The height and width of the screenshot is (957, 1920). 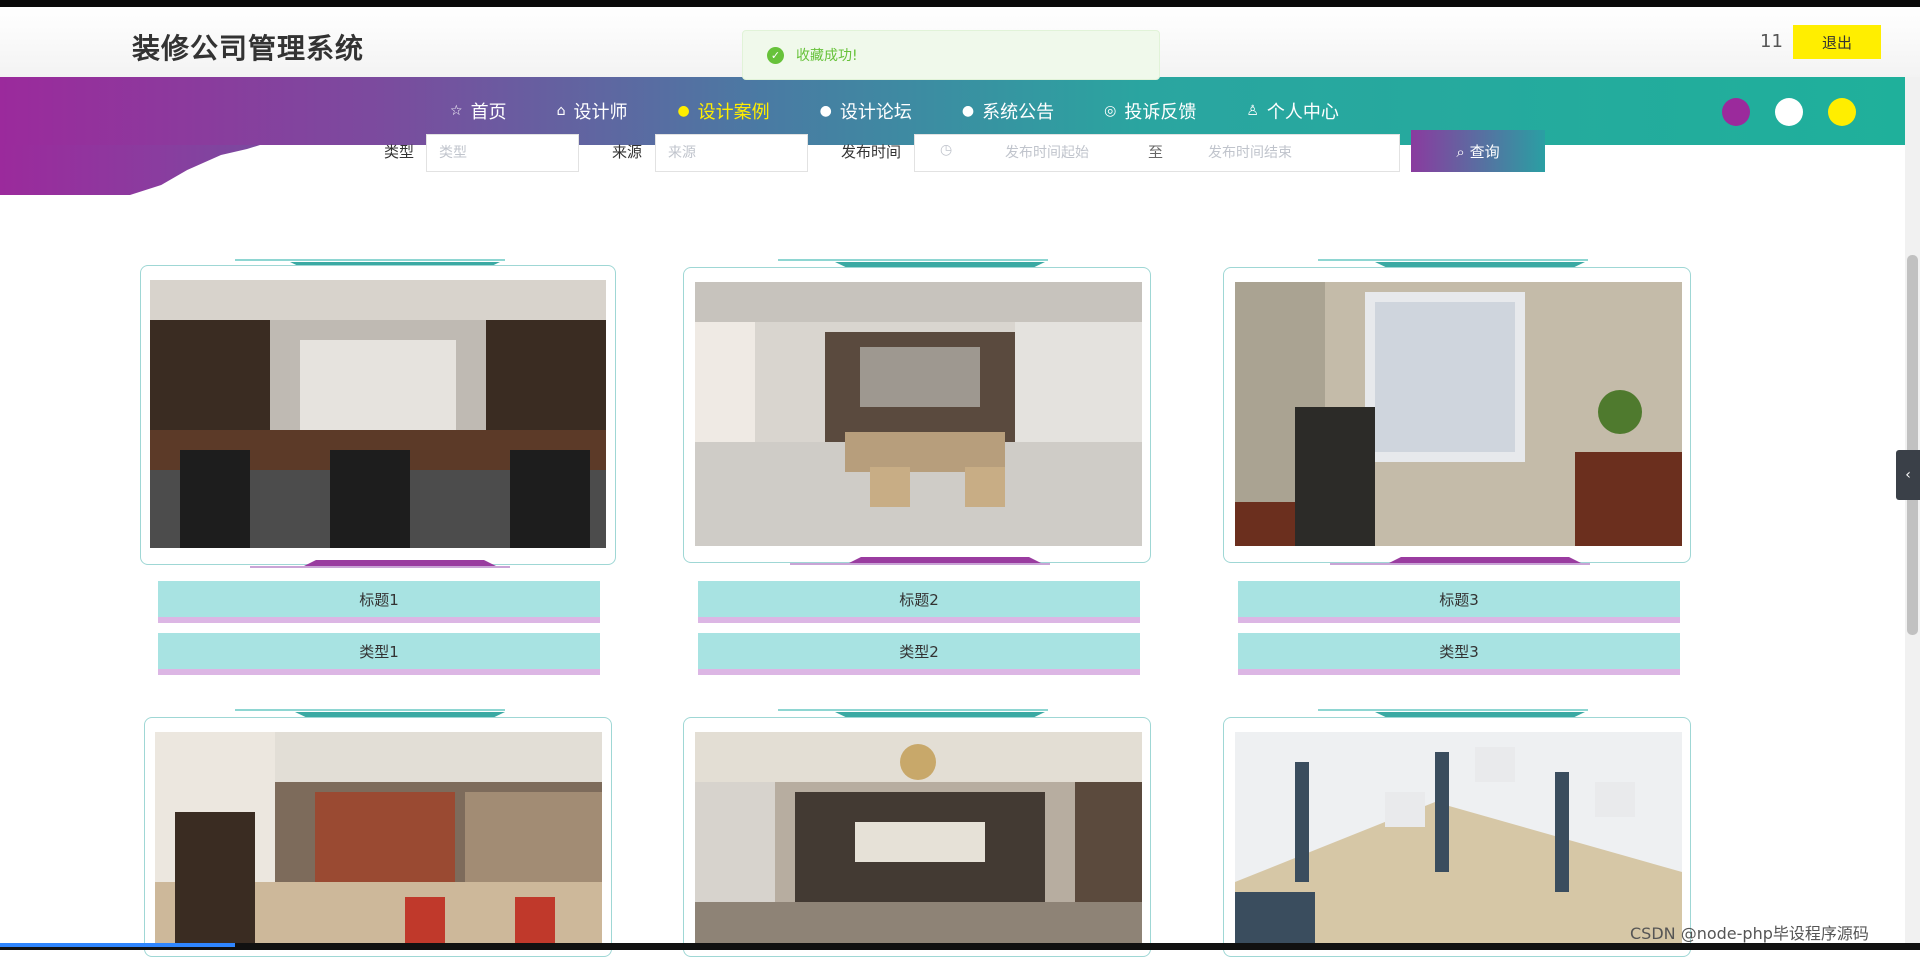 I want to click on theme-switcher, so click(x=1801, y=112).